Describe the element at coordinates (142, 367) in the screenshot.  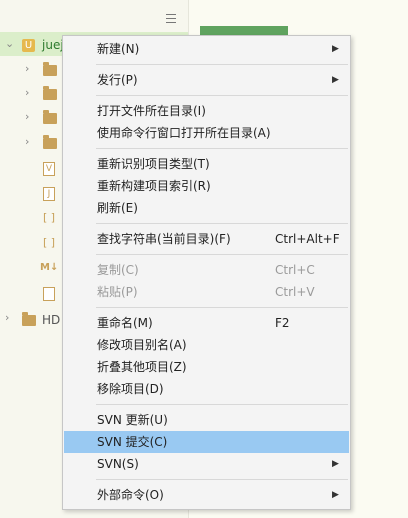
I see `menu-label: 折叠其他项目(Z)` at that location.